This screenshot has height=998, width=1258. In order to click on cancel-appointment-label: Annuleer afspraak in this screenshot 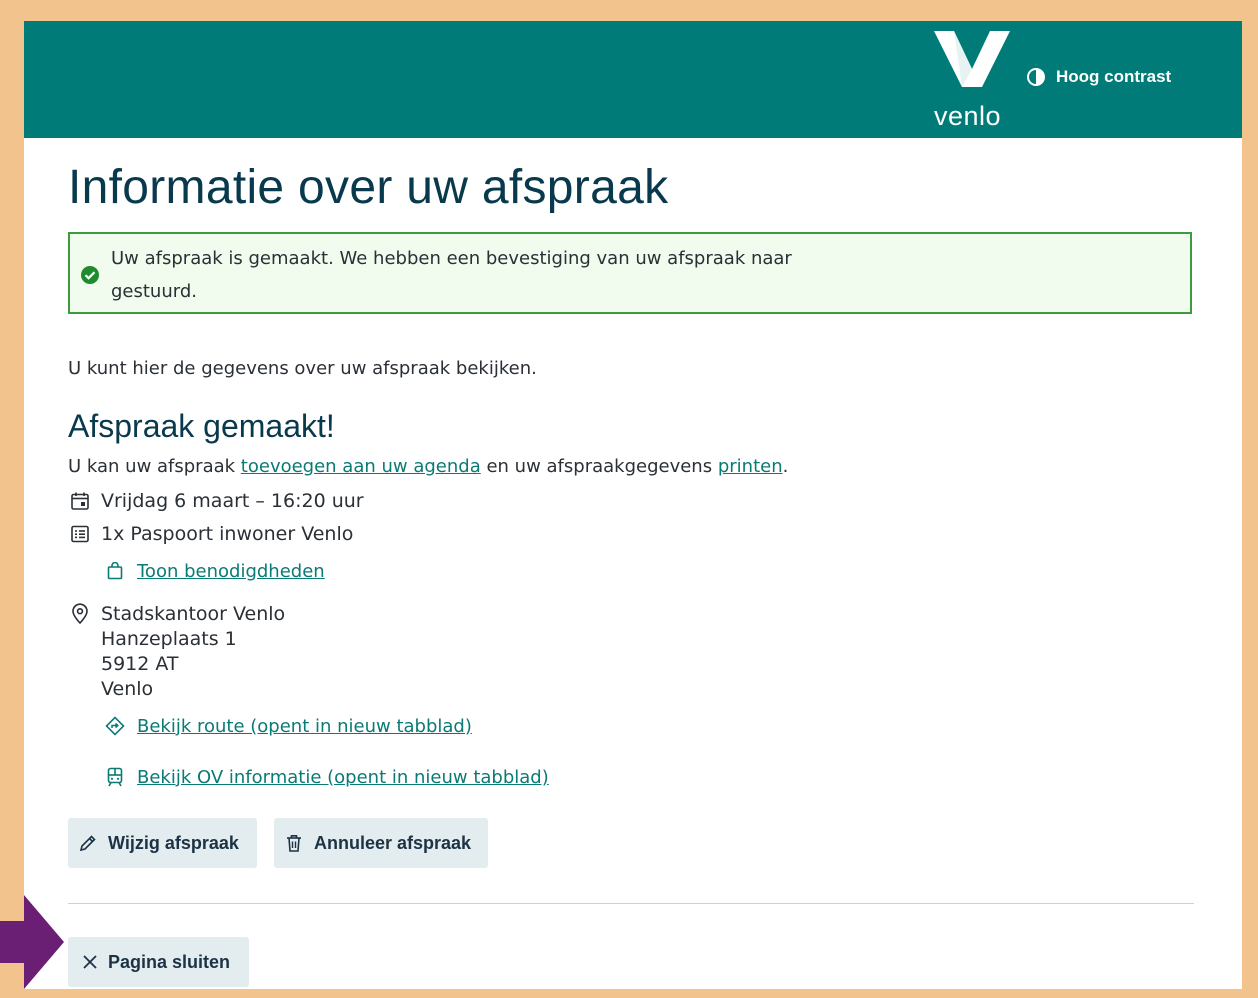, I will do `click(393, 842)`.